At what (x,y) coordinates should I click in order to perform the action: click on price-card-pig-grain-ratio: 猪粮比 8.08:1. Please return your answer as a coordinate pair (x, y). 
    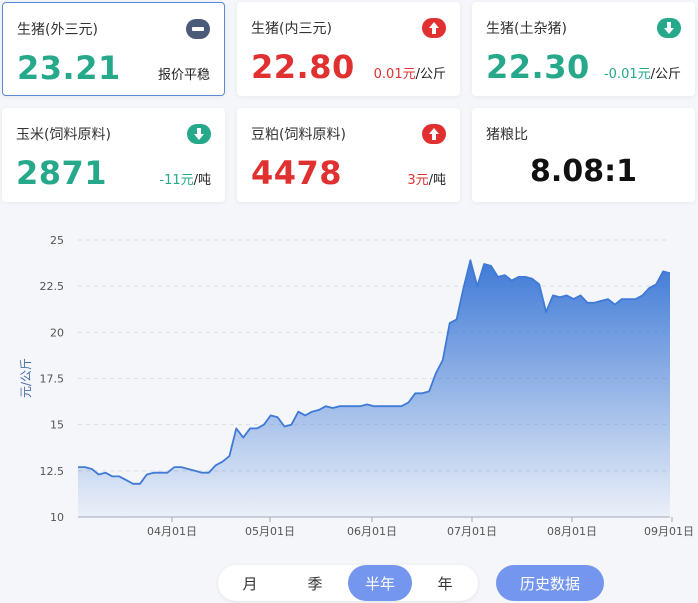
    Looking at the image, I should click on (583, 155).